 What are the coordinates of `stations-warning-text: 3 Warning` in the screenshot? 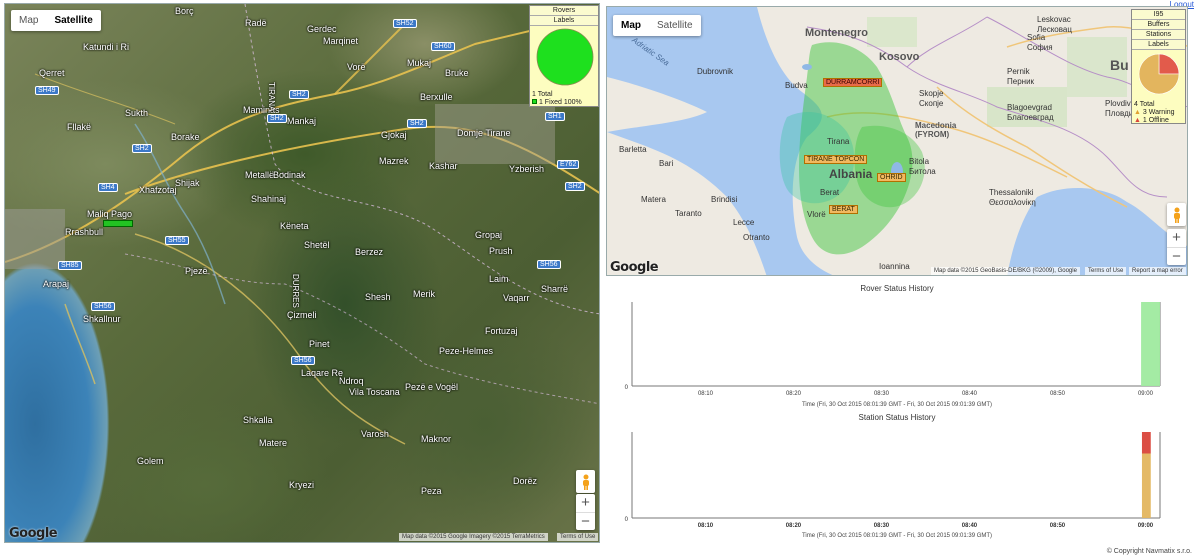 It's located at (1158, 112).